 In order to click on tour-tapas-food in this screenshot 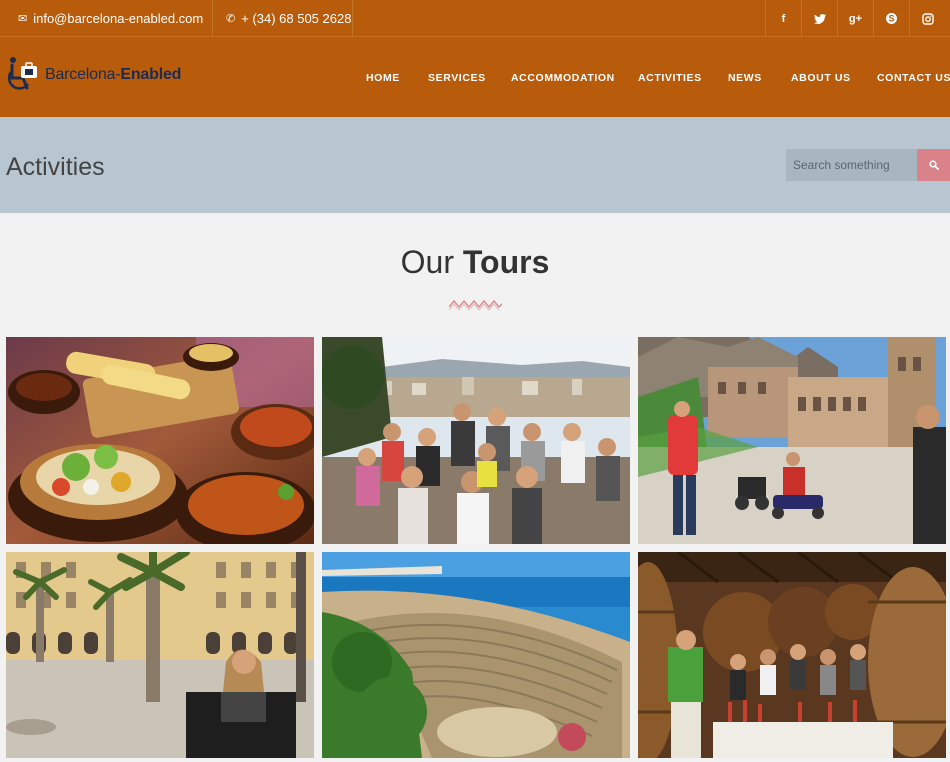, I will do `click(160, 440)`.